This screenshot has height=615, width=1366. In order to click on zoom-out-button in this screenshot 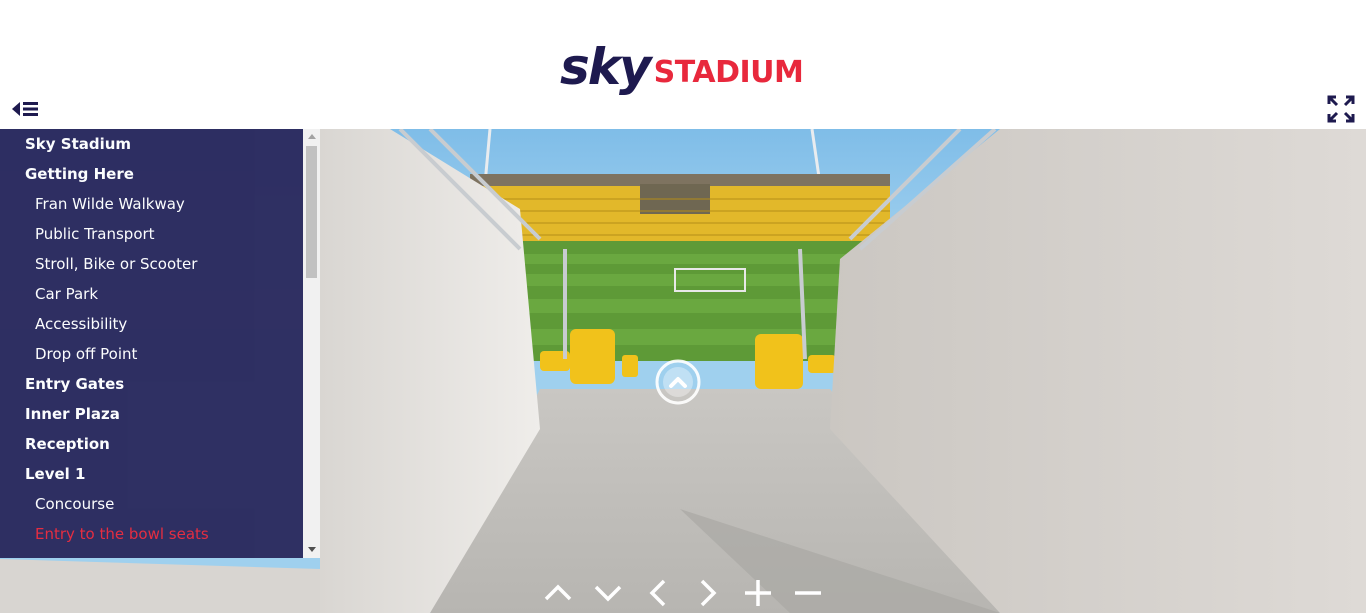, I will do `click(808, 593)`.